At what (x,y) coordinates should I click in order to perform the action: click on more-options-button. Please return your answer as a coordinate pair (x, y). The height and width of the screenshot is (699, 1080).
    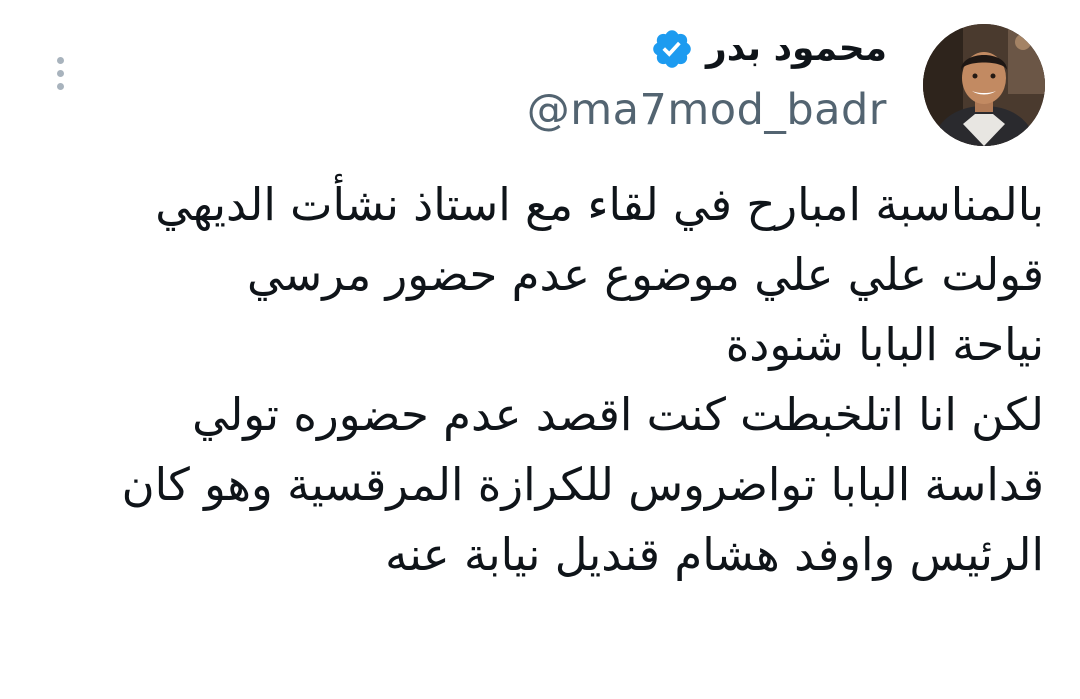
    Looking at the image, I should click on (60, 73).